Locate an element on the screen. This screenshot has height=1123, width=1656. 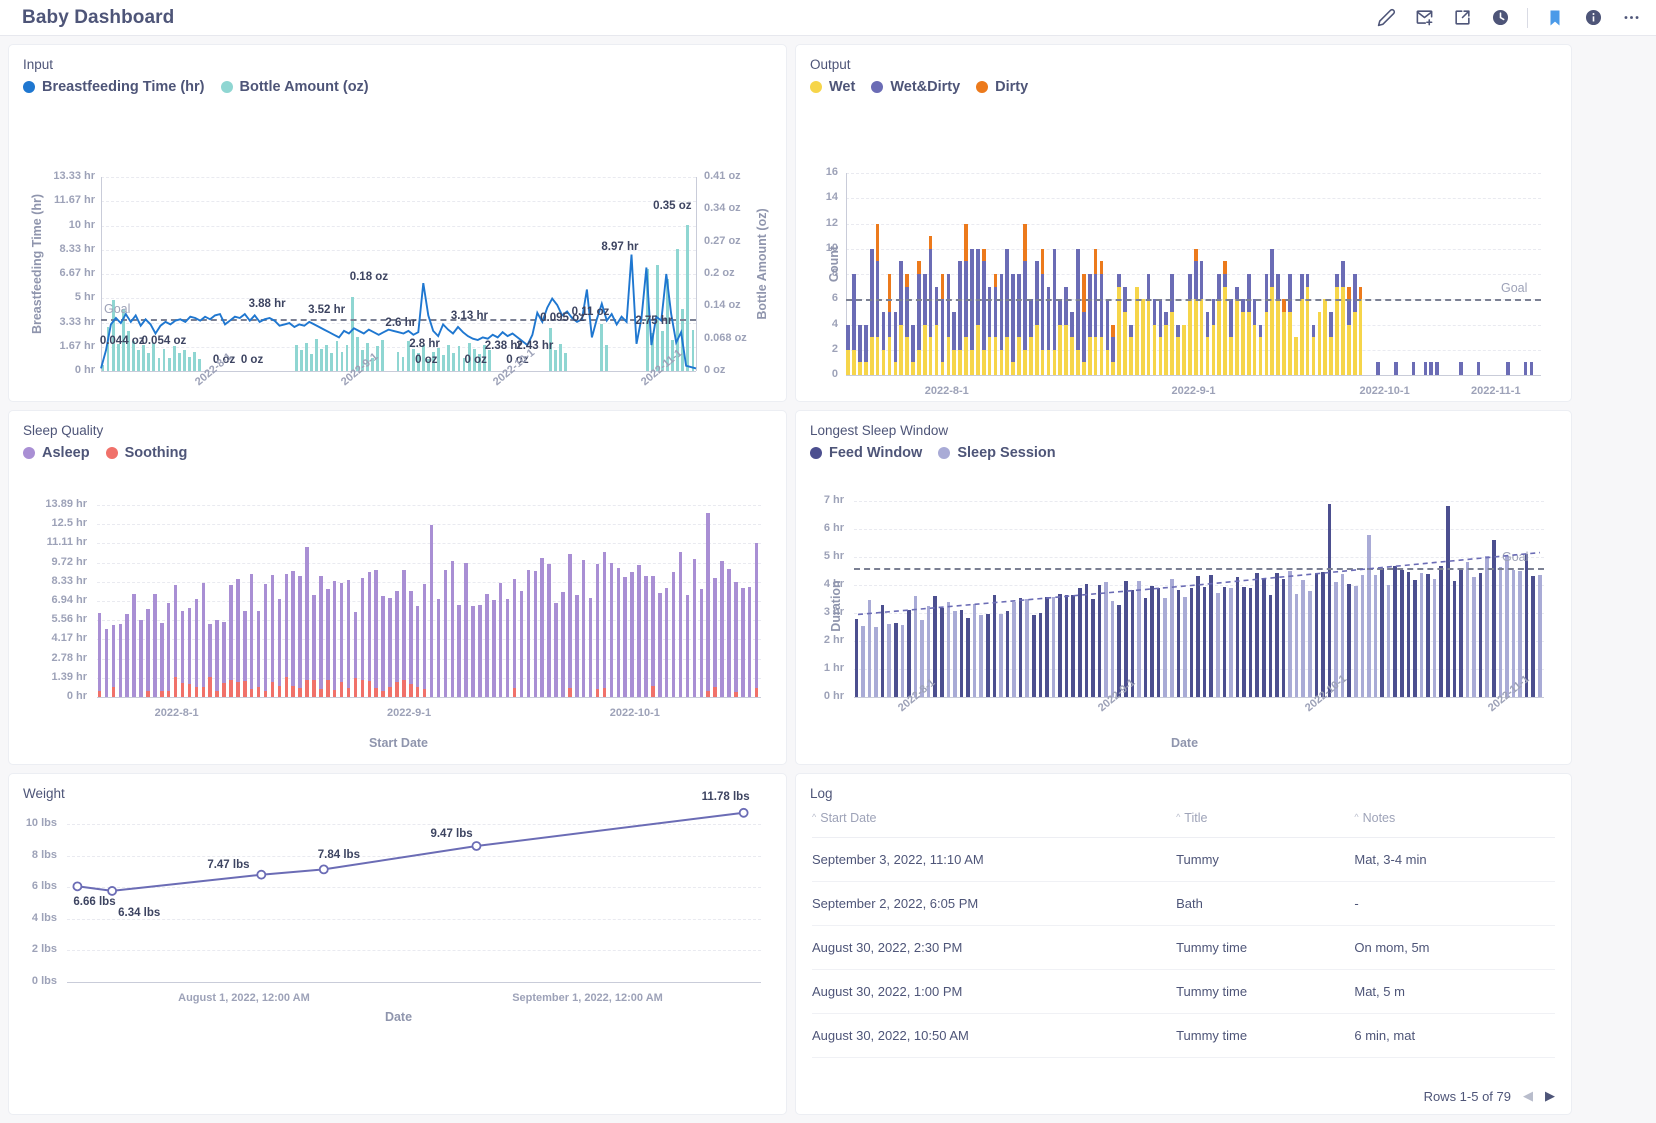
table-cell: August 30, 2022, 1:00 PM is located at coordinates (994, 991).